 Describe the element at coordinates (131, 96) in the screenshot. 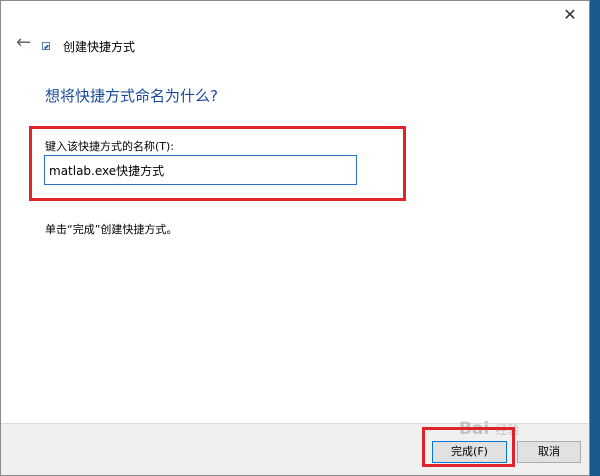

I see `page-heading: 想将快捷方式命名为什么?` at that location.